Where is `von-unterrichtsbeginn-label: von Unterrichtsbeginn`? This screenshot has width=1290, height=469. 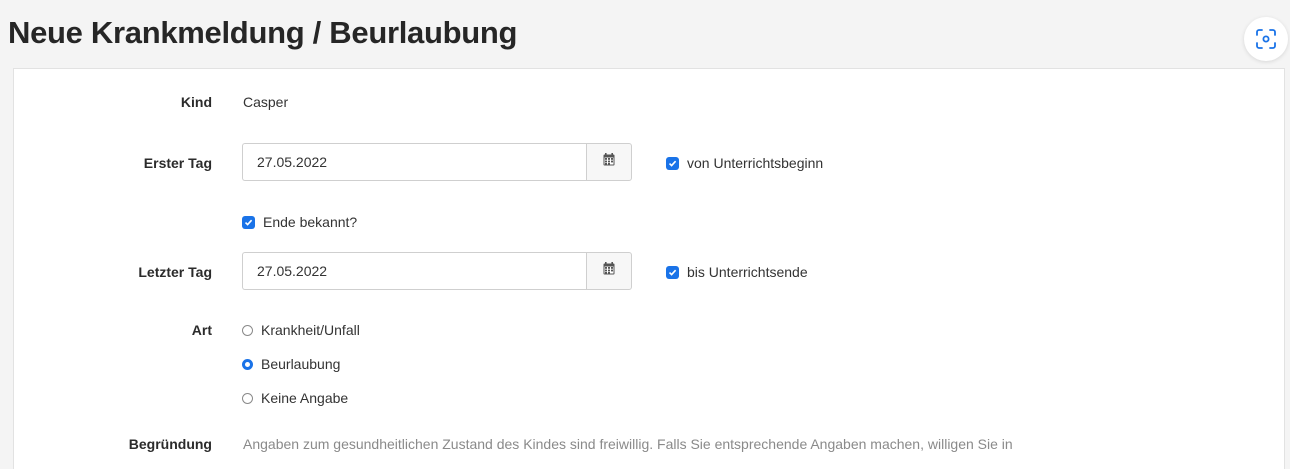 von-unterrichtsbeginn-label: von Unterrichtsbeginn is located at coordinates (755, 163).